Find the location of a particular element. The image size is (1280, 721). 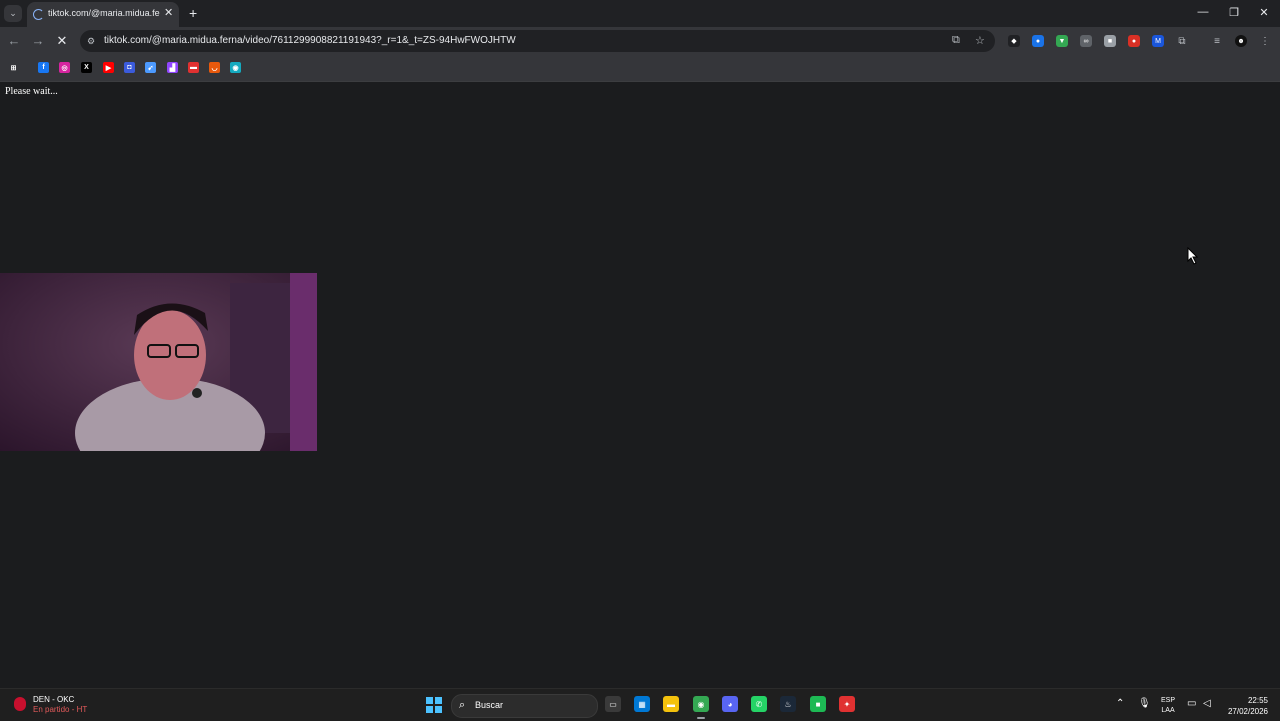

search-placeholder: Buscar is located at coordinates (489, 705).